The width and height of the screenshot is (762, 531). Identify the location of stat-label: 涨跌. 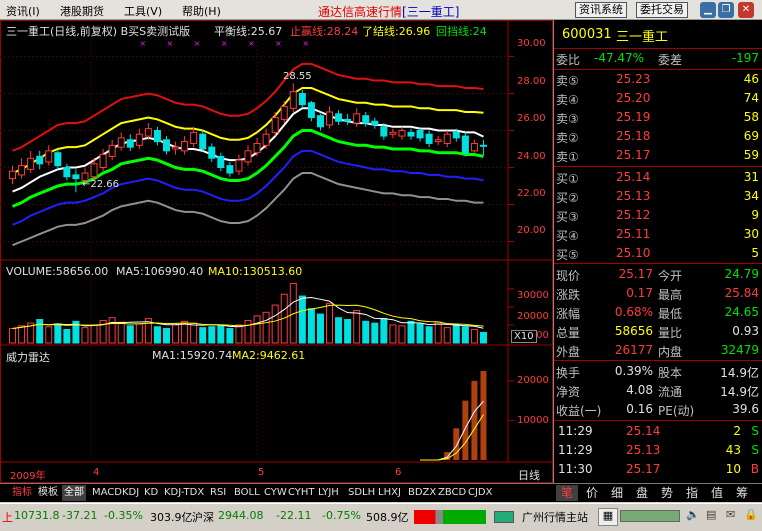
(568, 295).